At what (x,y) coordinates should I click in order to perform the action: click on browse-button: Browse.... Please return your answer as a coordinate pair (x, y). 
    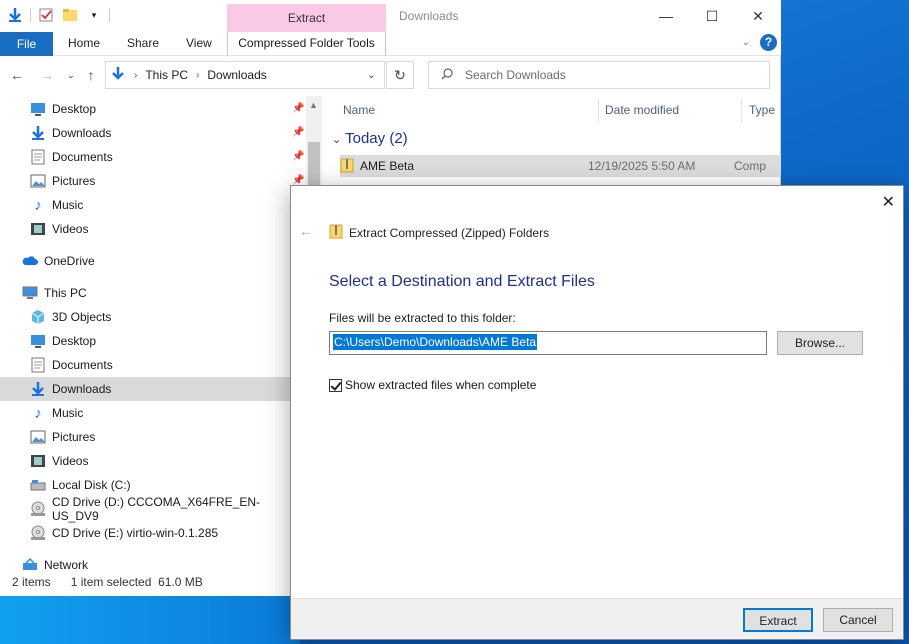
    Looking at the image, I should click on (820, 343).